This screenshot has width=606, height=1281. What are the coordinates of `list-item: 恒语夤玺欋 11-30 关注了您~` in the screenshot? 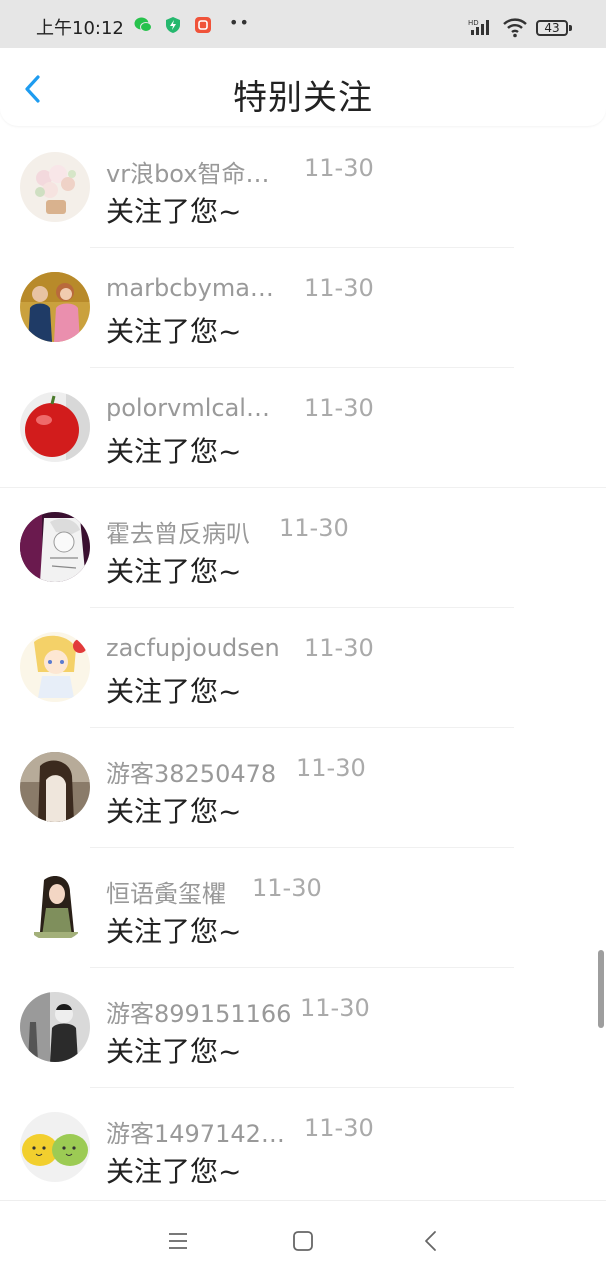 It's located at (303, 908).